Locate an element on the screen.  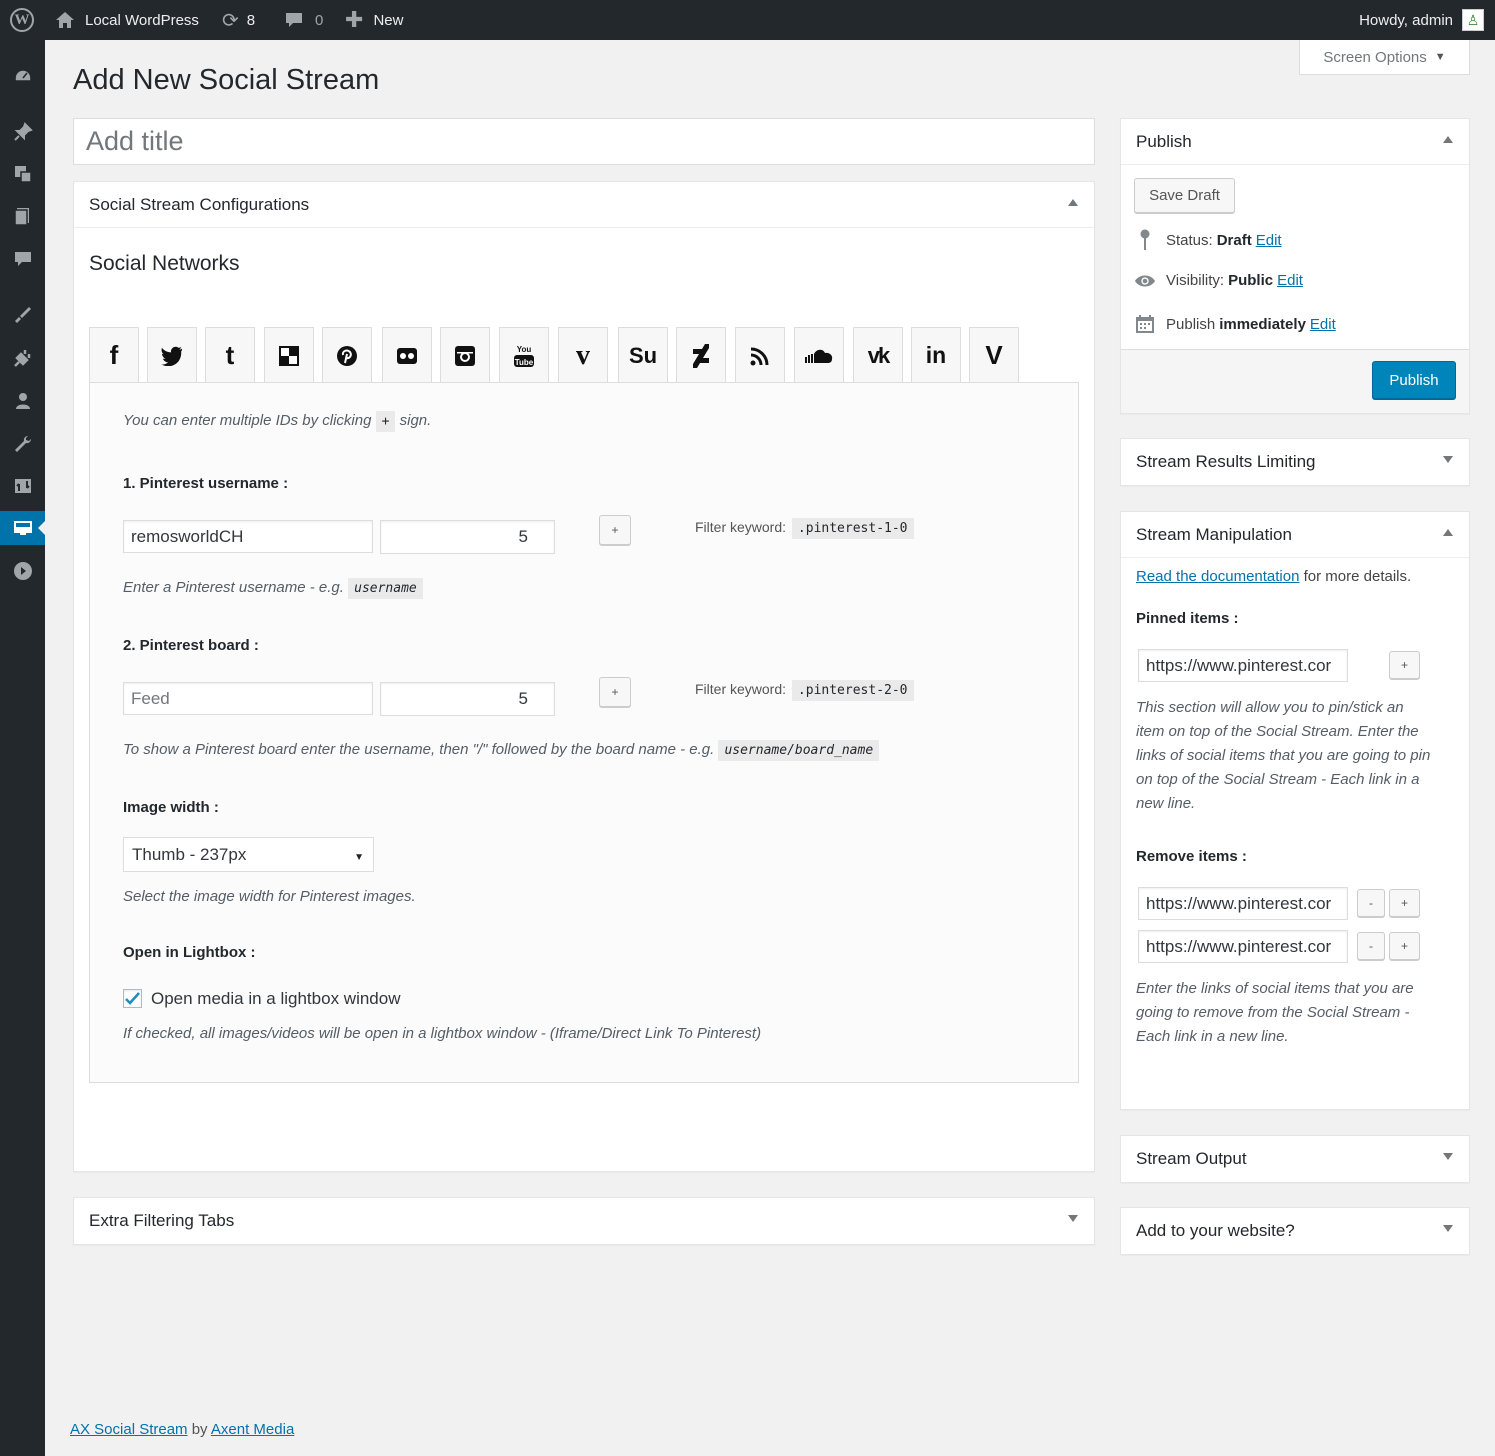
pinned-add-button: + is located at coordinates (1404, 665).